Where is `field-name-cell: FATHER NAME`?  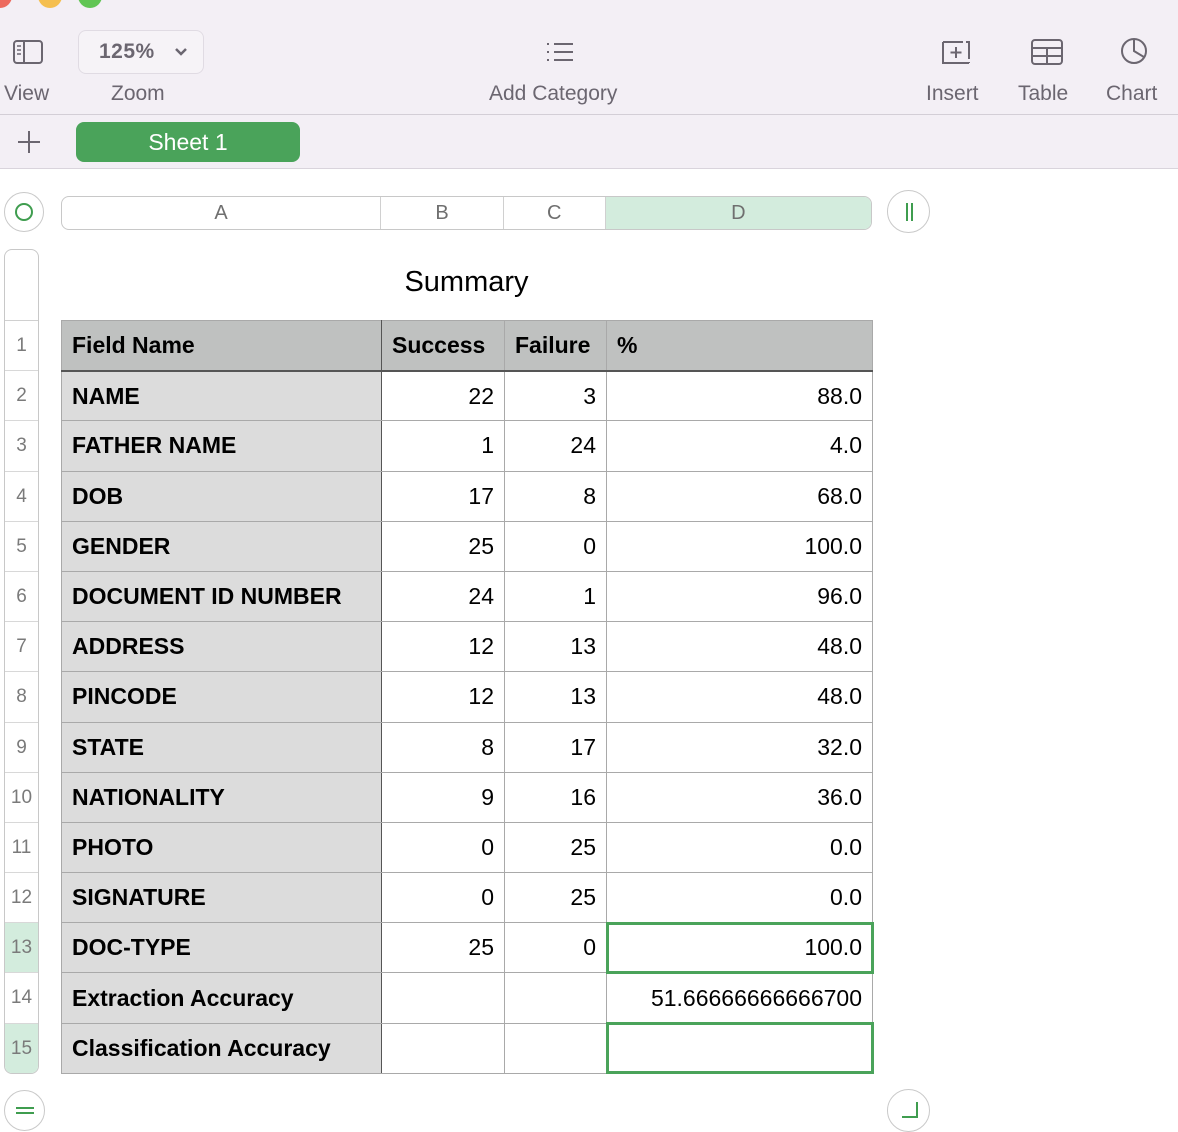
field-name-cell: FATHER NAME is located at coordinates (221, 446).